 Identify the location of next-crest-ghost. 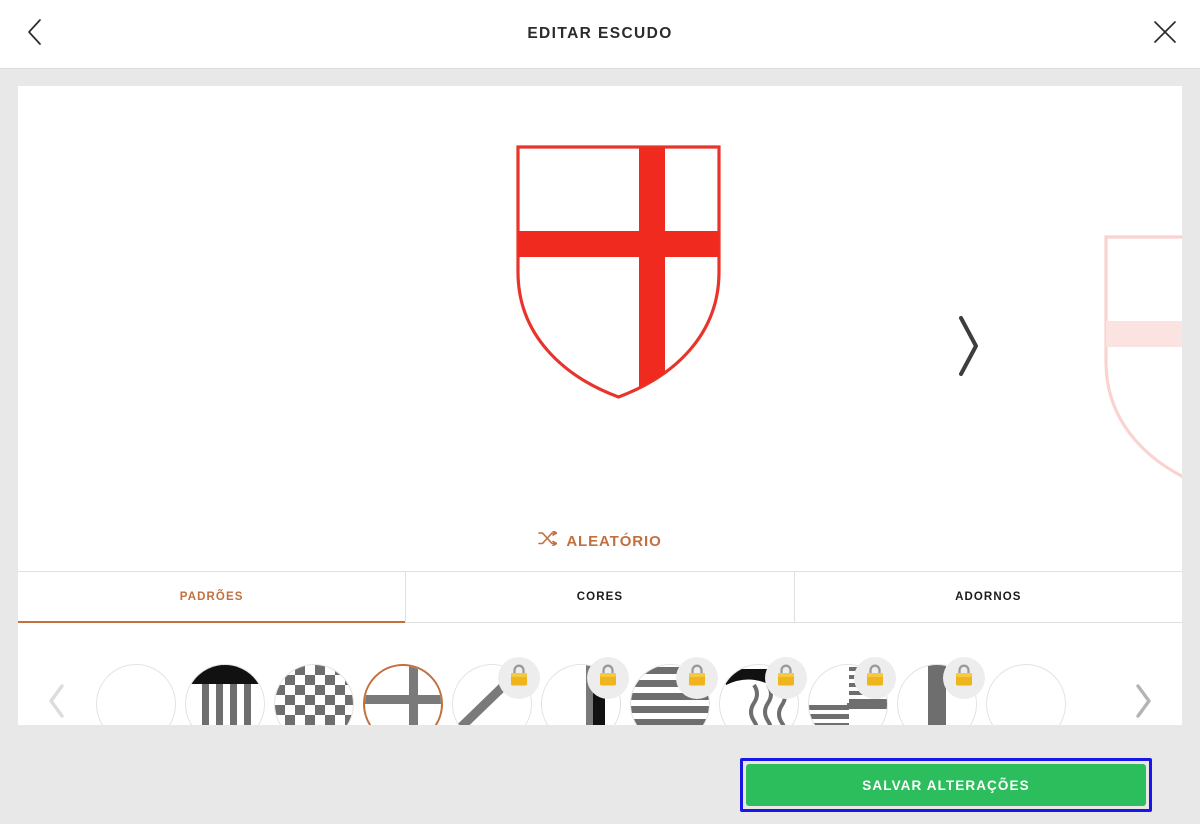
(1142, 364).